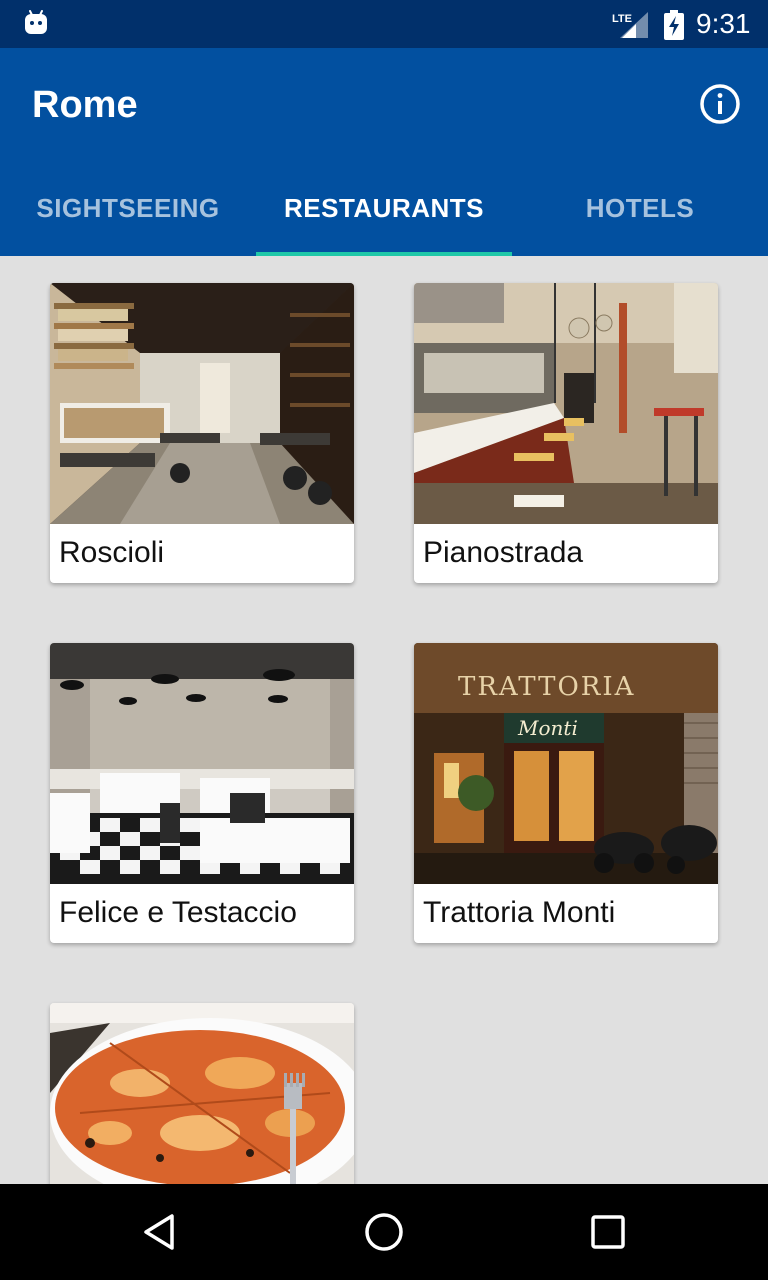  I want to click on restaurant-card-felice-e-testaccio: Felice e Testaccio, so click(202, 793).